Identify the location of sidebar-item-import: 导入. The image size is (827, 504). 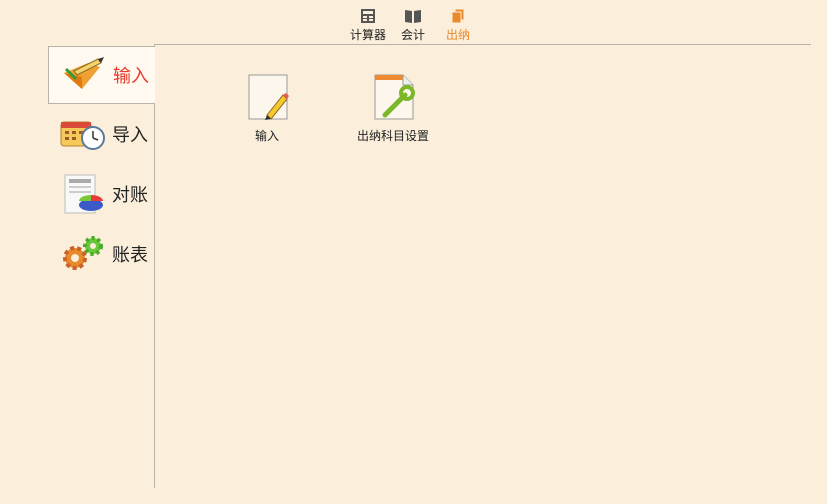
(101, 134).